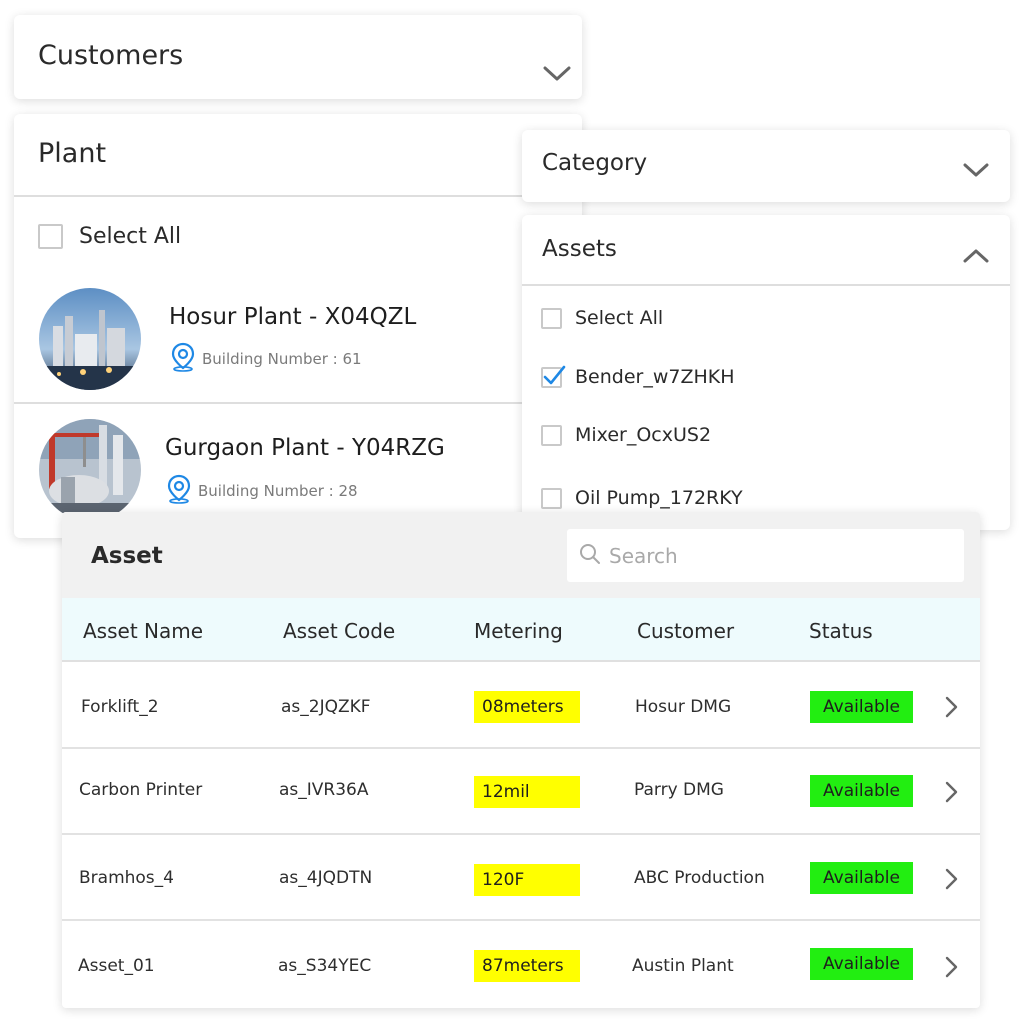 The width and height of the screenshot is (1024, 1024). What do you see at coordinates (659, 498) in the screenshot?
I see `option-label: Oil Pump_172RKY` at bounding box center [659, 498].